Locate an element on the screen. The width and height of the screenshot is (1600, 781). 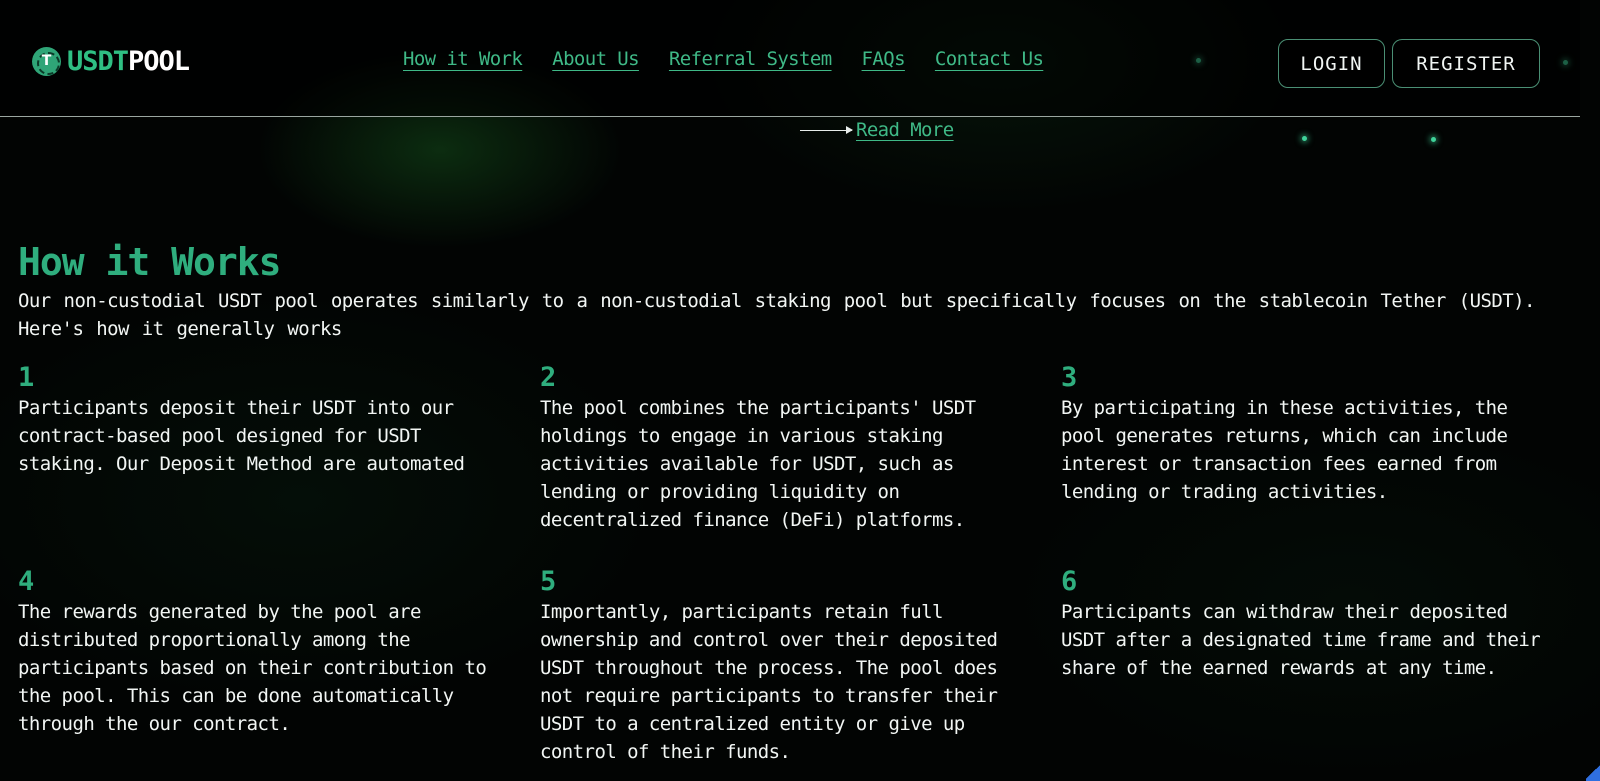
step-number: 4 is located at coordinates (26, 581).